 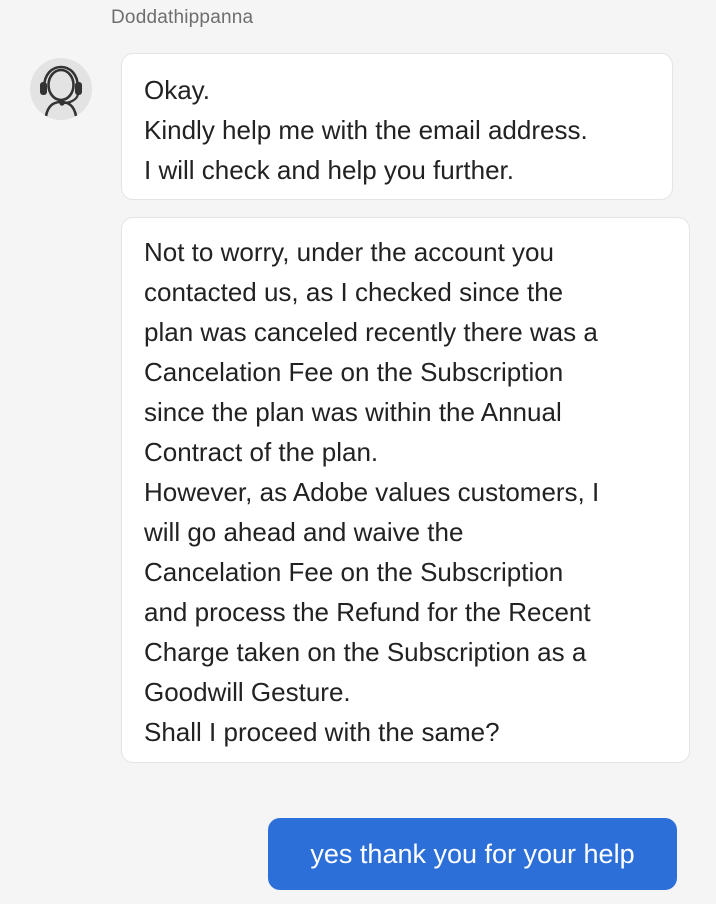 What do you see at coordinates (329, 170) in the screenshot?
I see `message-line: I will check and help you further.` at bounding box center [329, 170].